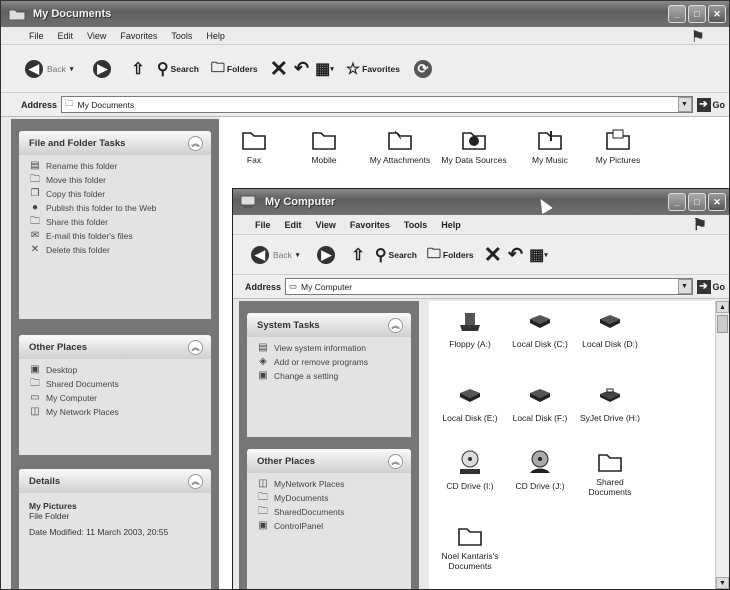 This screenshot has height=590, width=730. I want to click on hard-disk-icon, so click(610, 321).